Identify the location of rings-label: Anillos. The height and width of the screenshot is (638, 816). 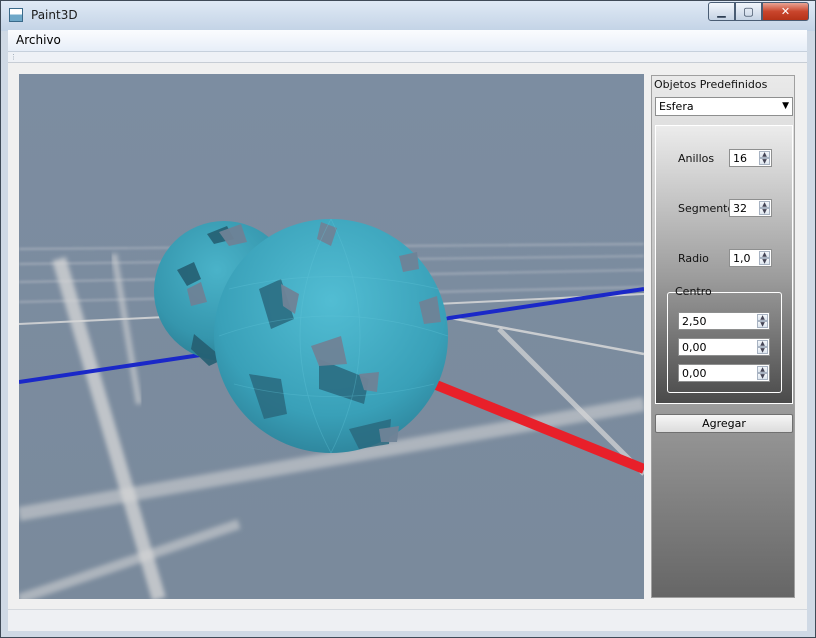
(696, 158).